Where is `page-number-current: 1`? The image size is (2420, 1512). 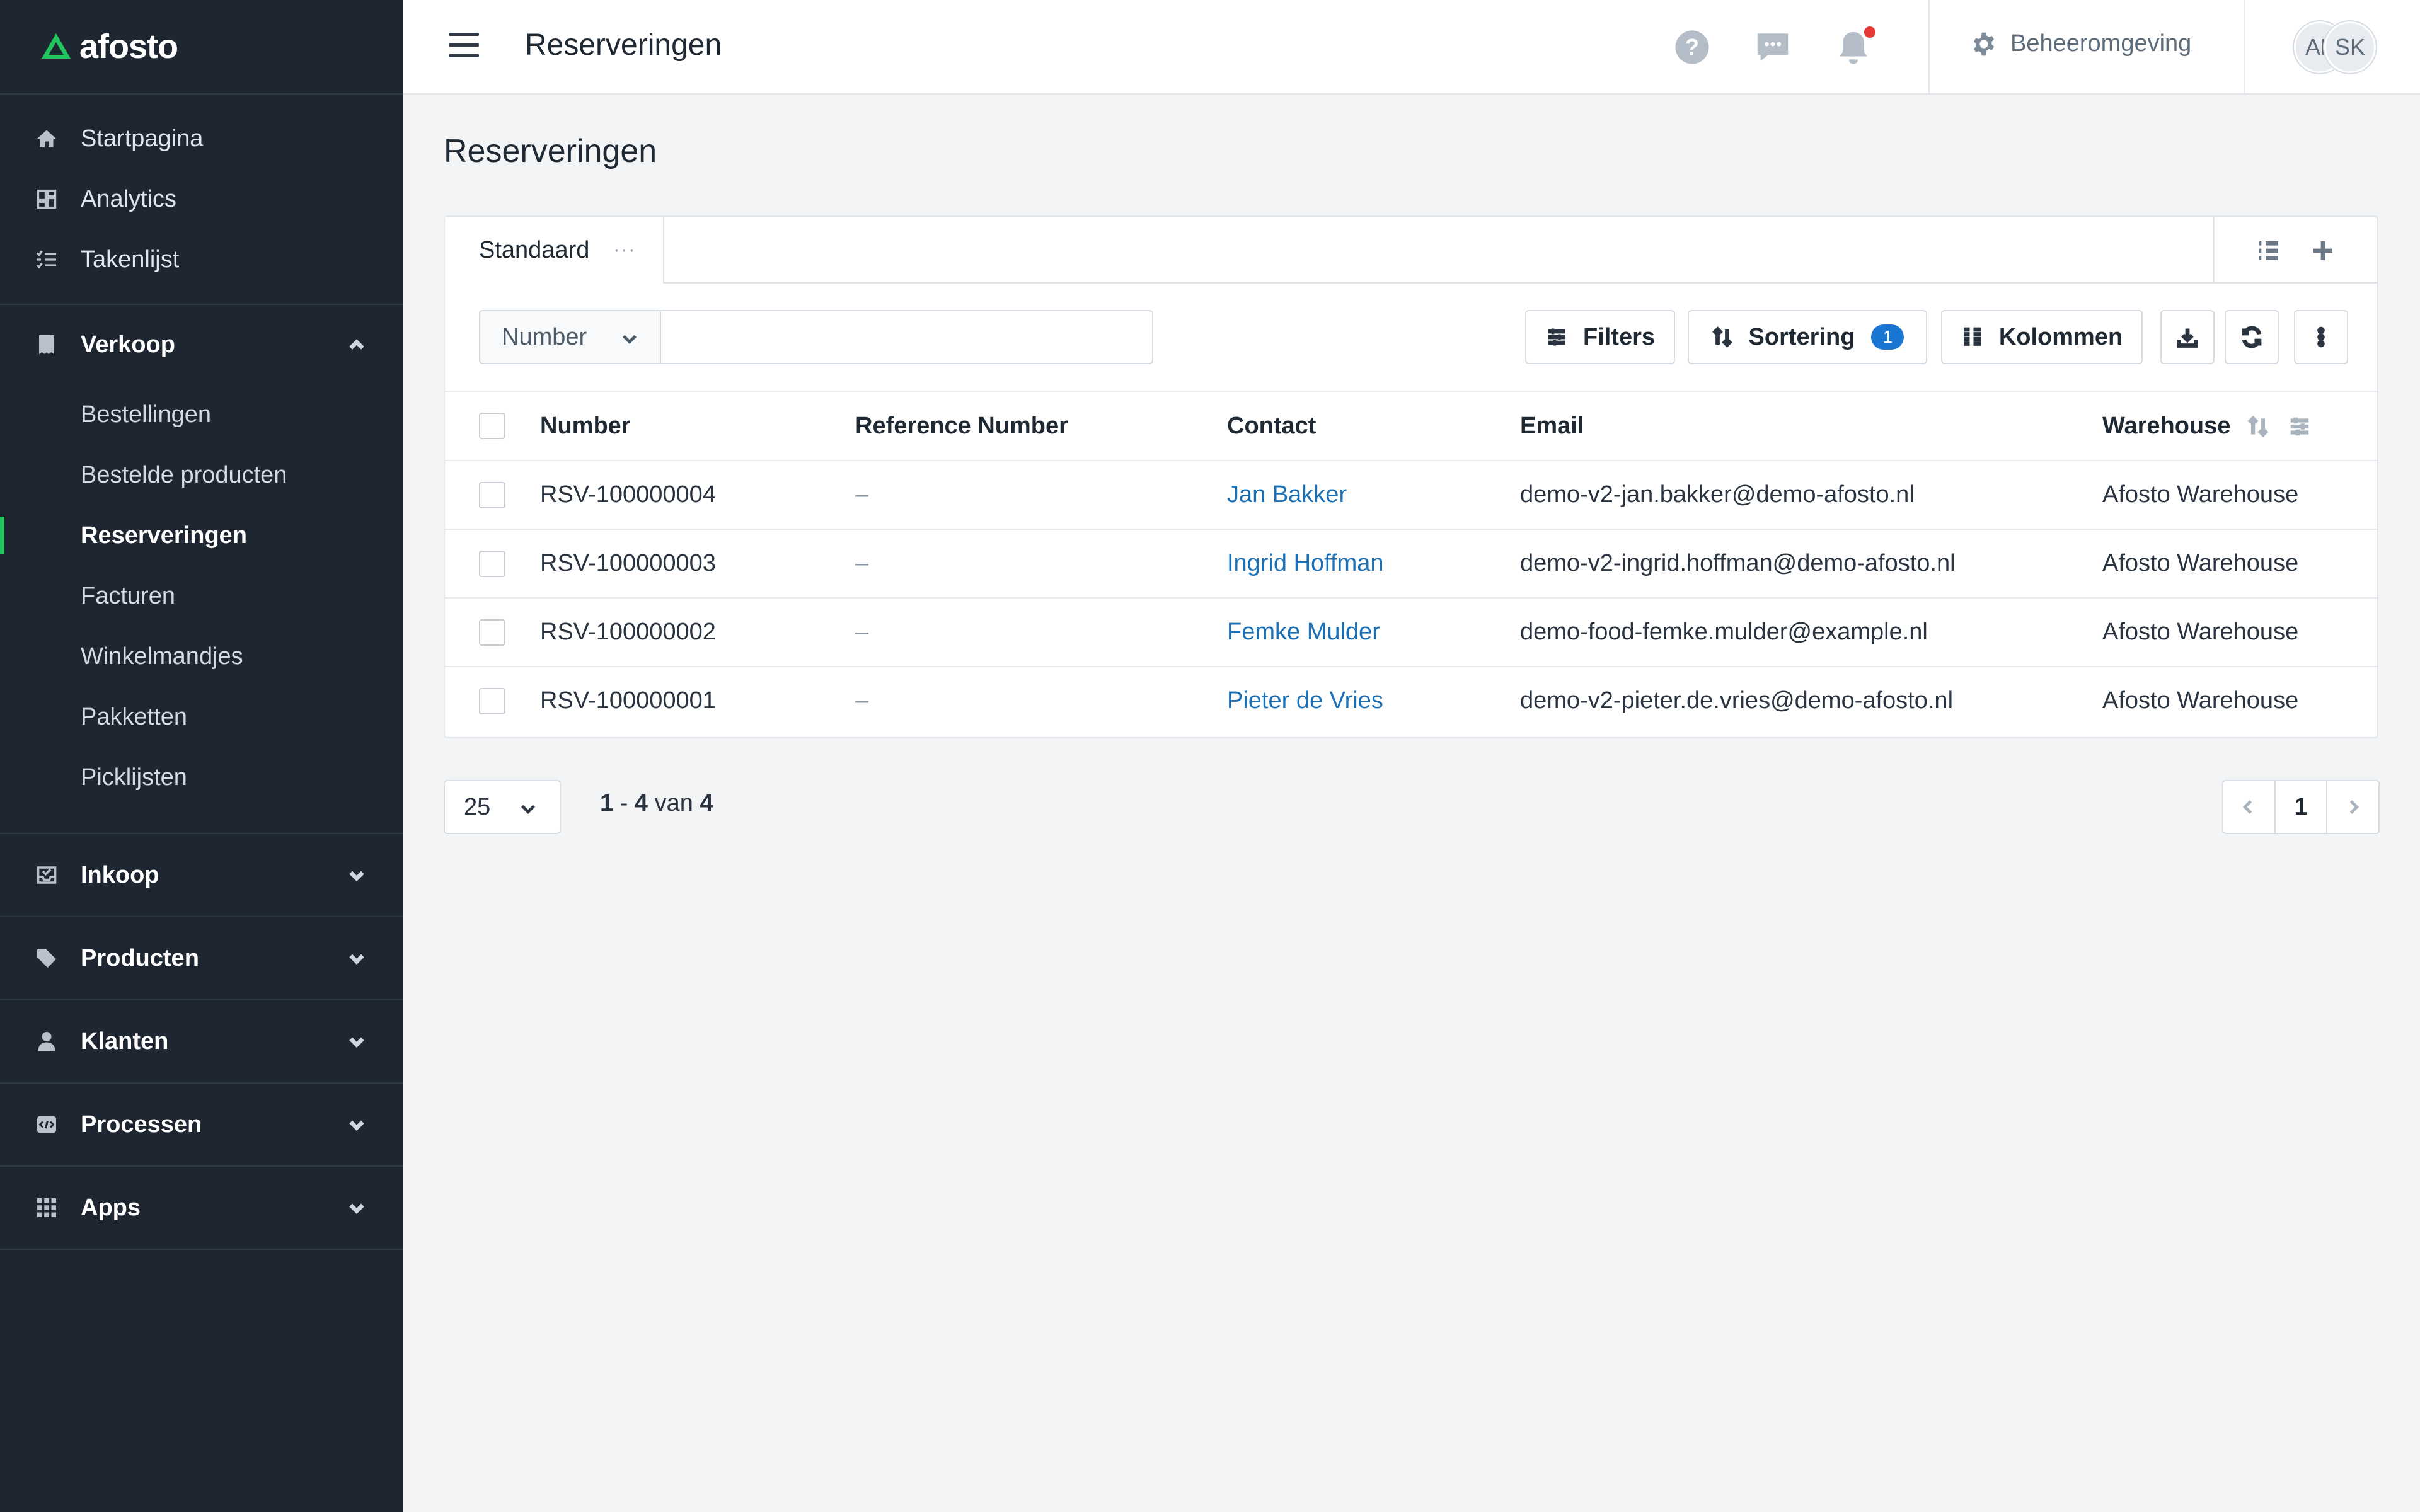
page-number-current: 1 is located at coordinates (2301, 807).